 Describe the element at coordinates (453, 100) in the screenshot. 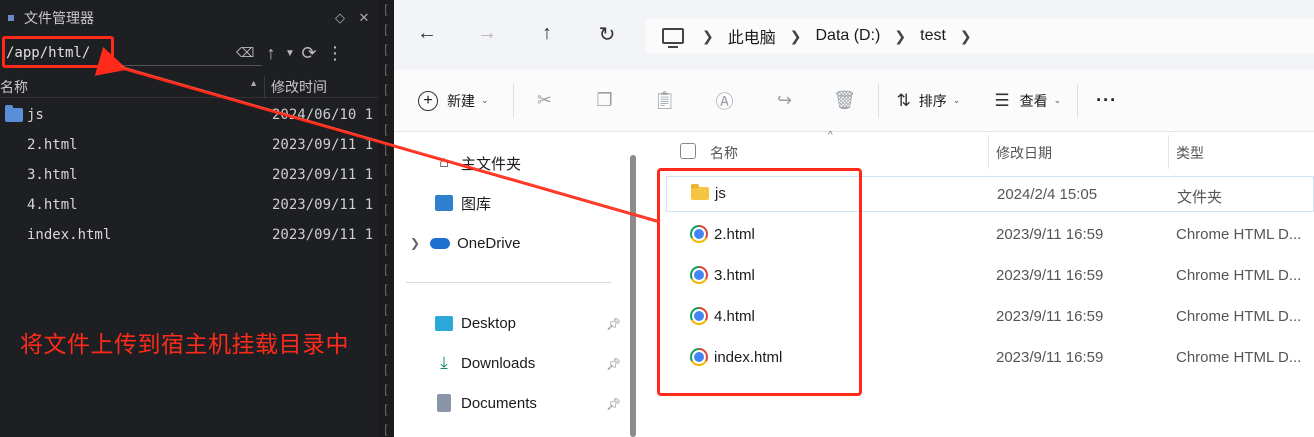

I see `new-button: + 新建 ⌄` at that location.